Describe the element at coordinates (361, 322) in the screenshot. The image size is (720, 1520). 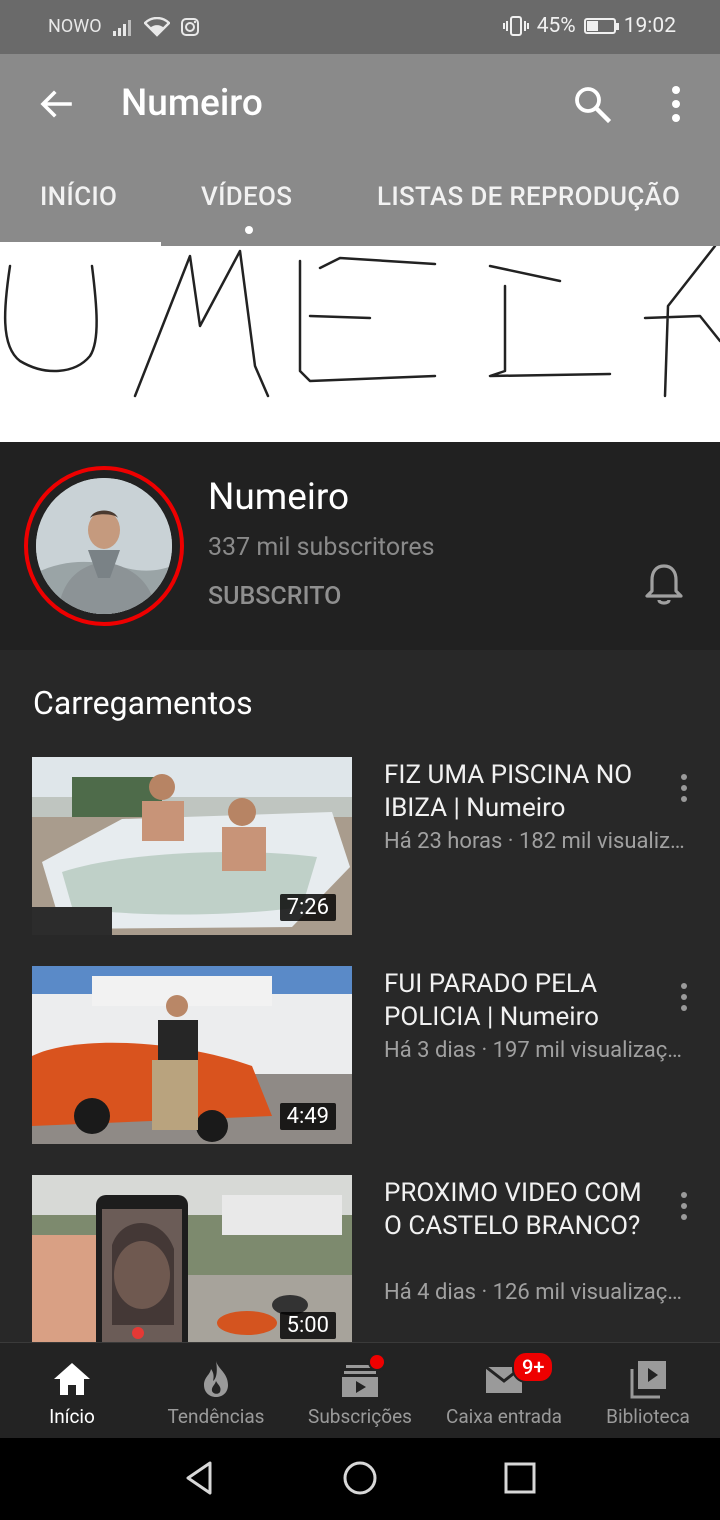
I see `banner-artwork` at that location.